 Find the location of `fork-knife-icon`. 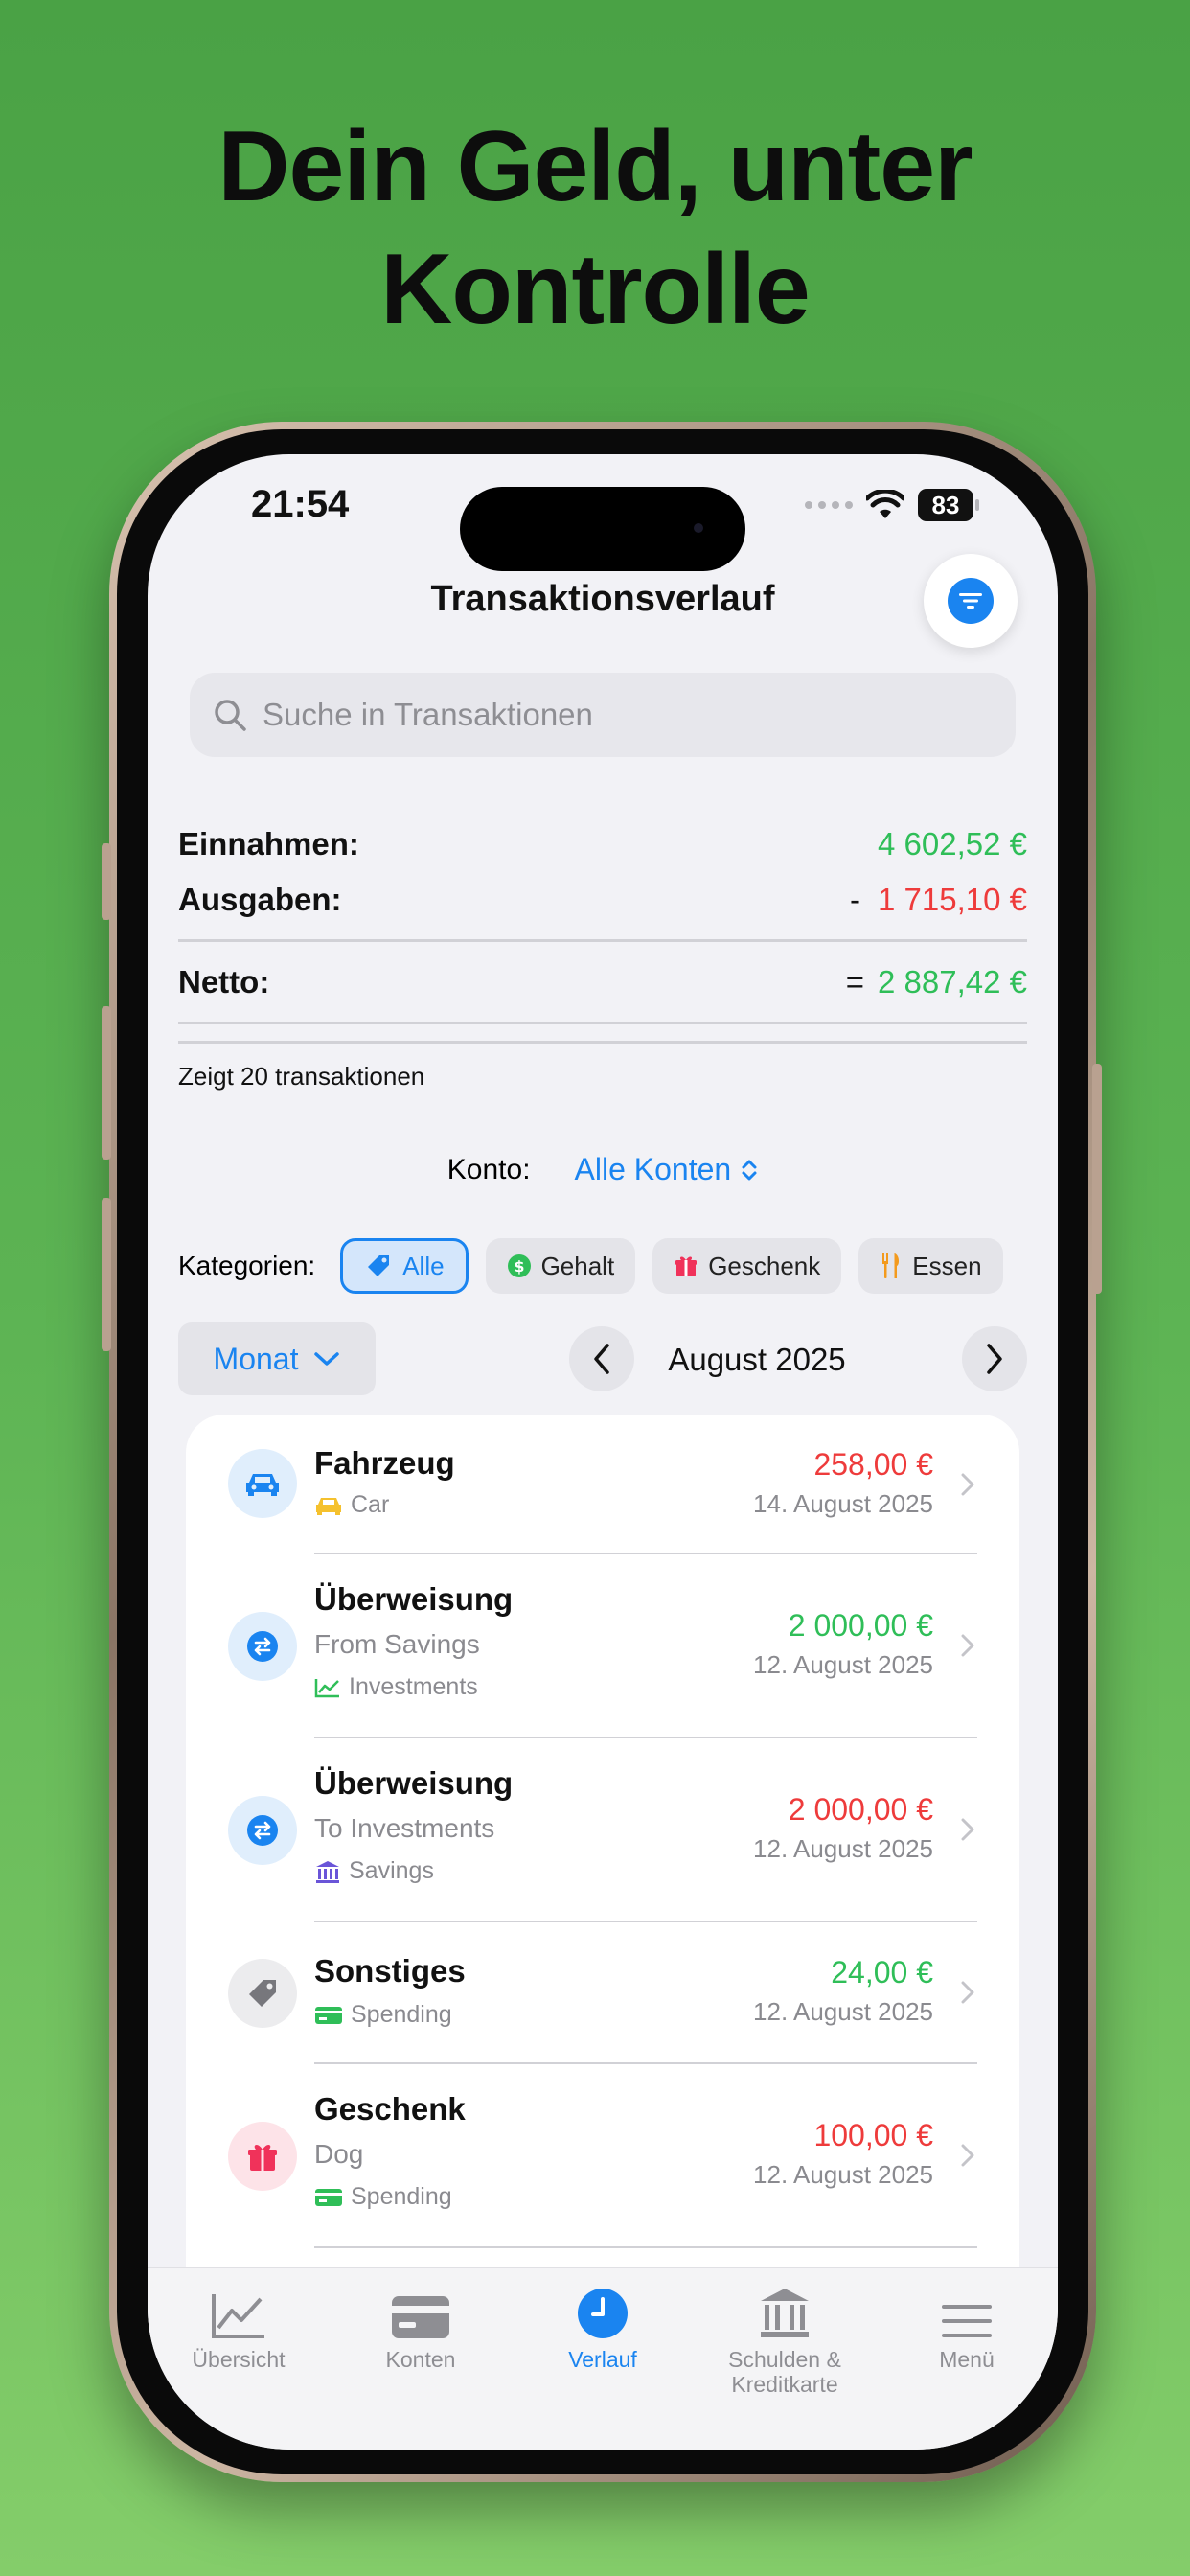

fork-knife-icon is located at coordinates (891, 1266).